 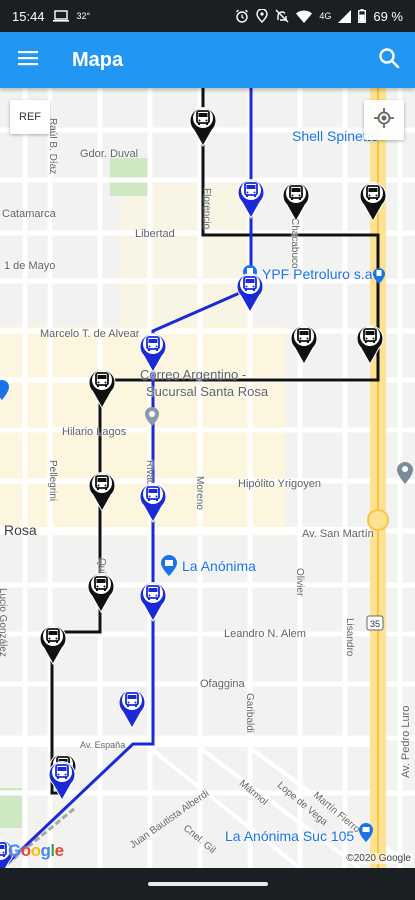 I want to click on page-title: Mapa, so click(x=98, y=59).